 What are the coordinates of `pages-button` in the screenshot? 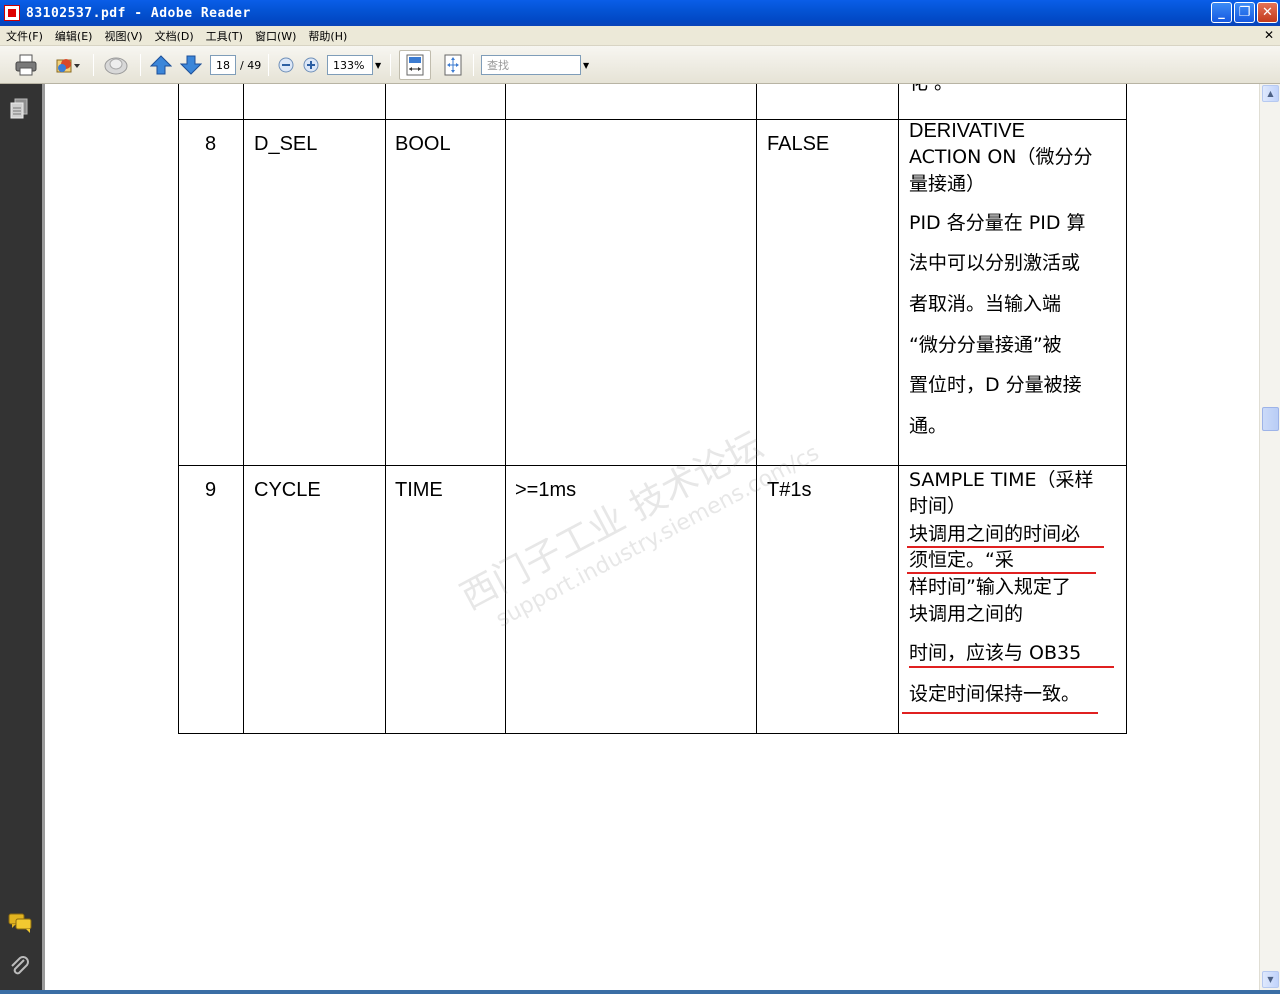 It's located at (19, 111).